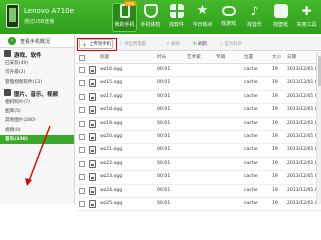  Describe the element at coordinates (200, 44) in the screenshot. I see `refresh-button: ↻刷新` at that location.